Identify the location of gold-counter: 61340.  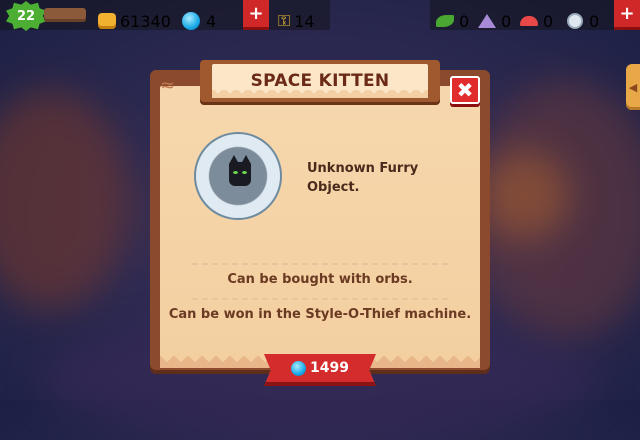
(134, 21).